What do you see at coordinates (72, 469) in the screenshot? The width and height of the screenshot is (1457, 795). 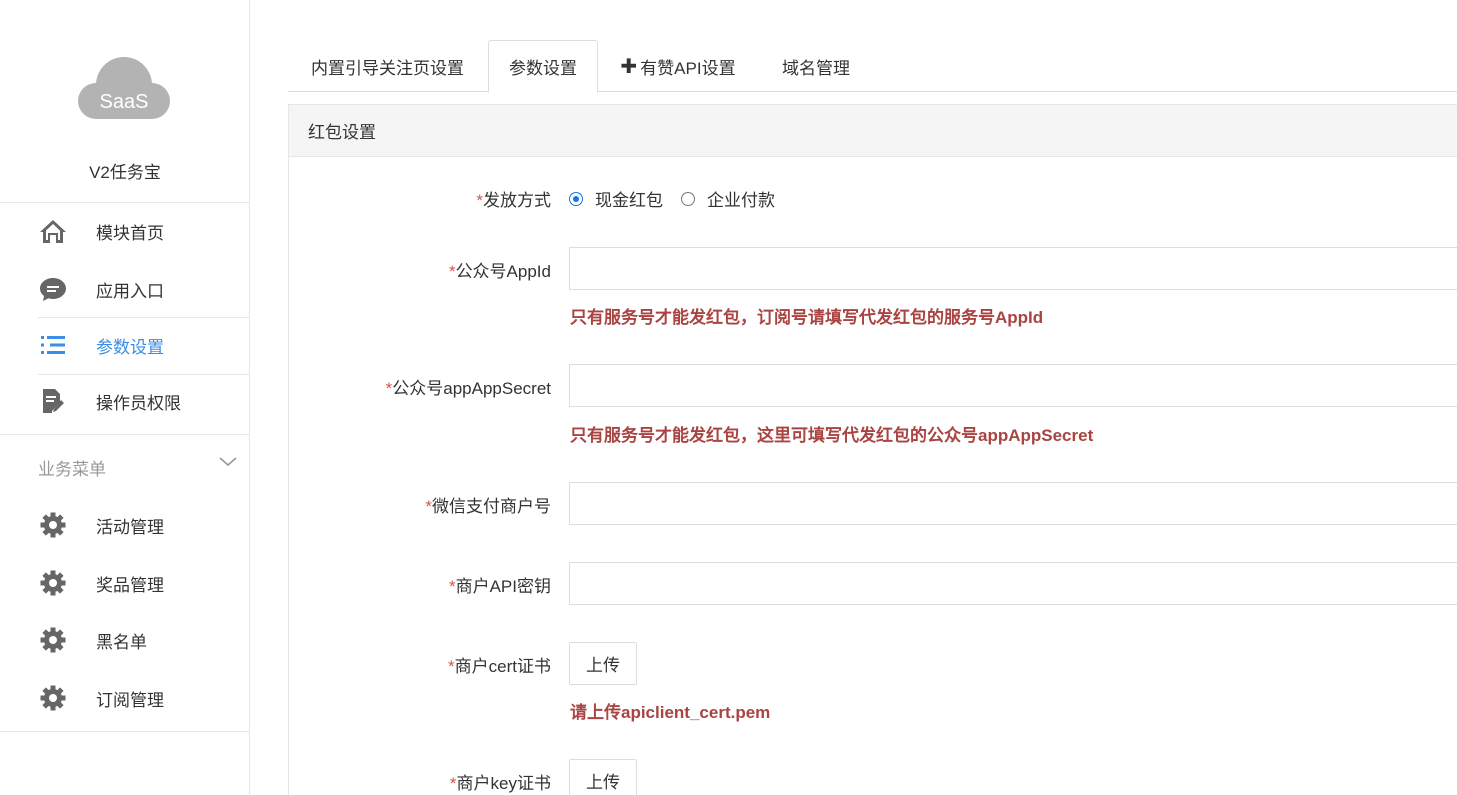 I see `group-title: 业务菜单` at bounding box center [72, 469].